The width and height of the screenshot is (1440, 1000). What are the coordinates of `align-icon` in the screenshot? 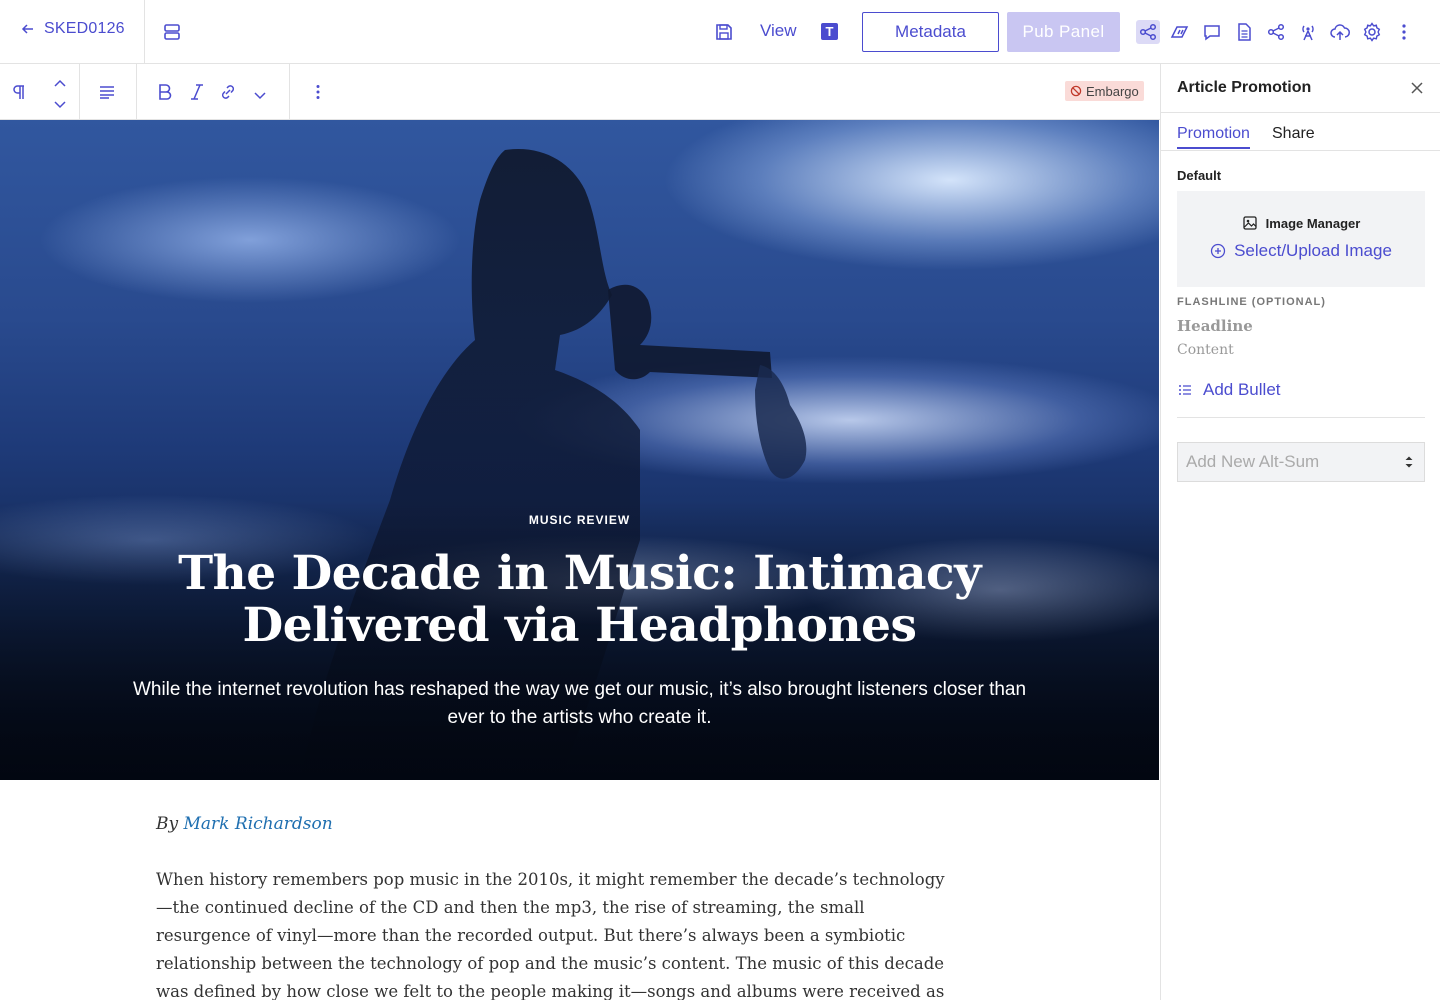 It's located at (107, 92).